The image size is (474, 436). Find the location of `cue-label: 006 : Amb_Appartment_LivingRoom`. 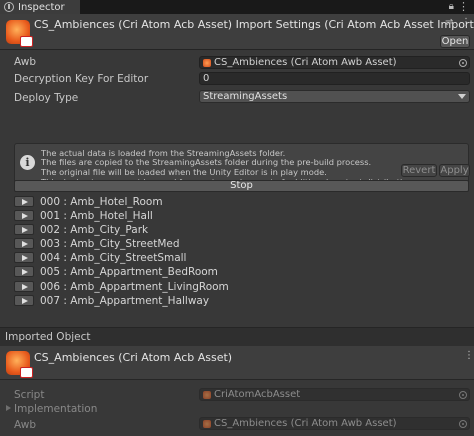

cue-label: 006 : Amb_Appartment_LivingRoom is located at coordinates (134, 287).